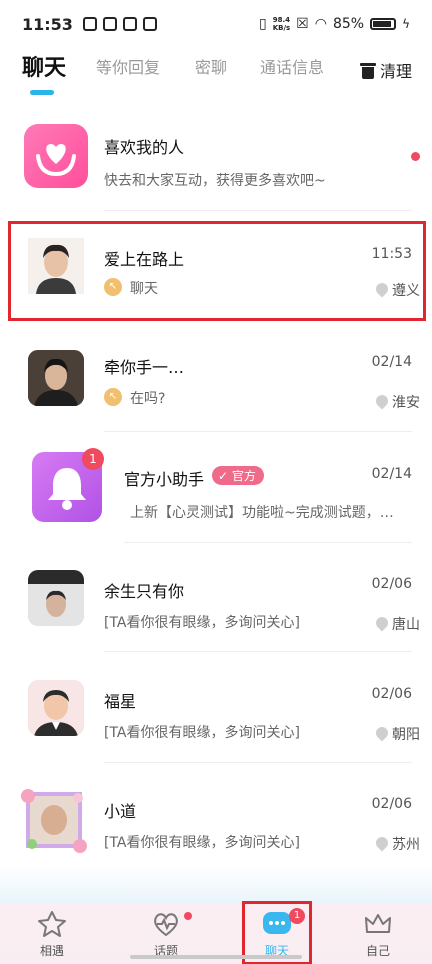 This screenshot has height=964, width=432. Describe the element at coordinates (144, 591) in the screenshot. I see `contact-name: 余生只有你` at that location.